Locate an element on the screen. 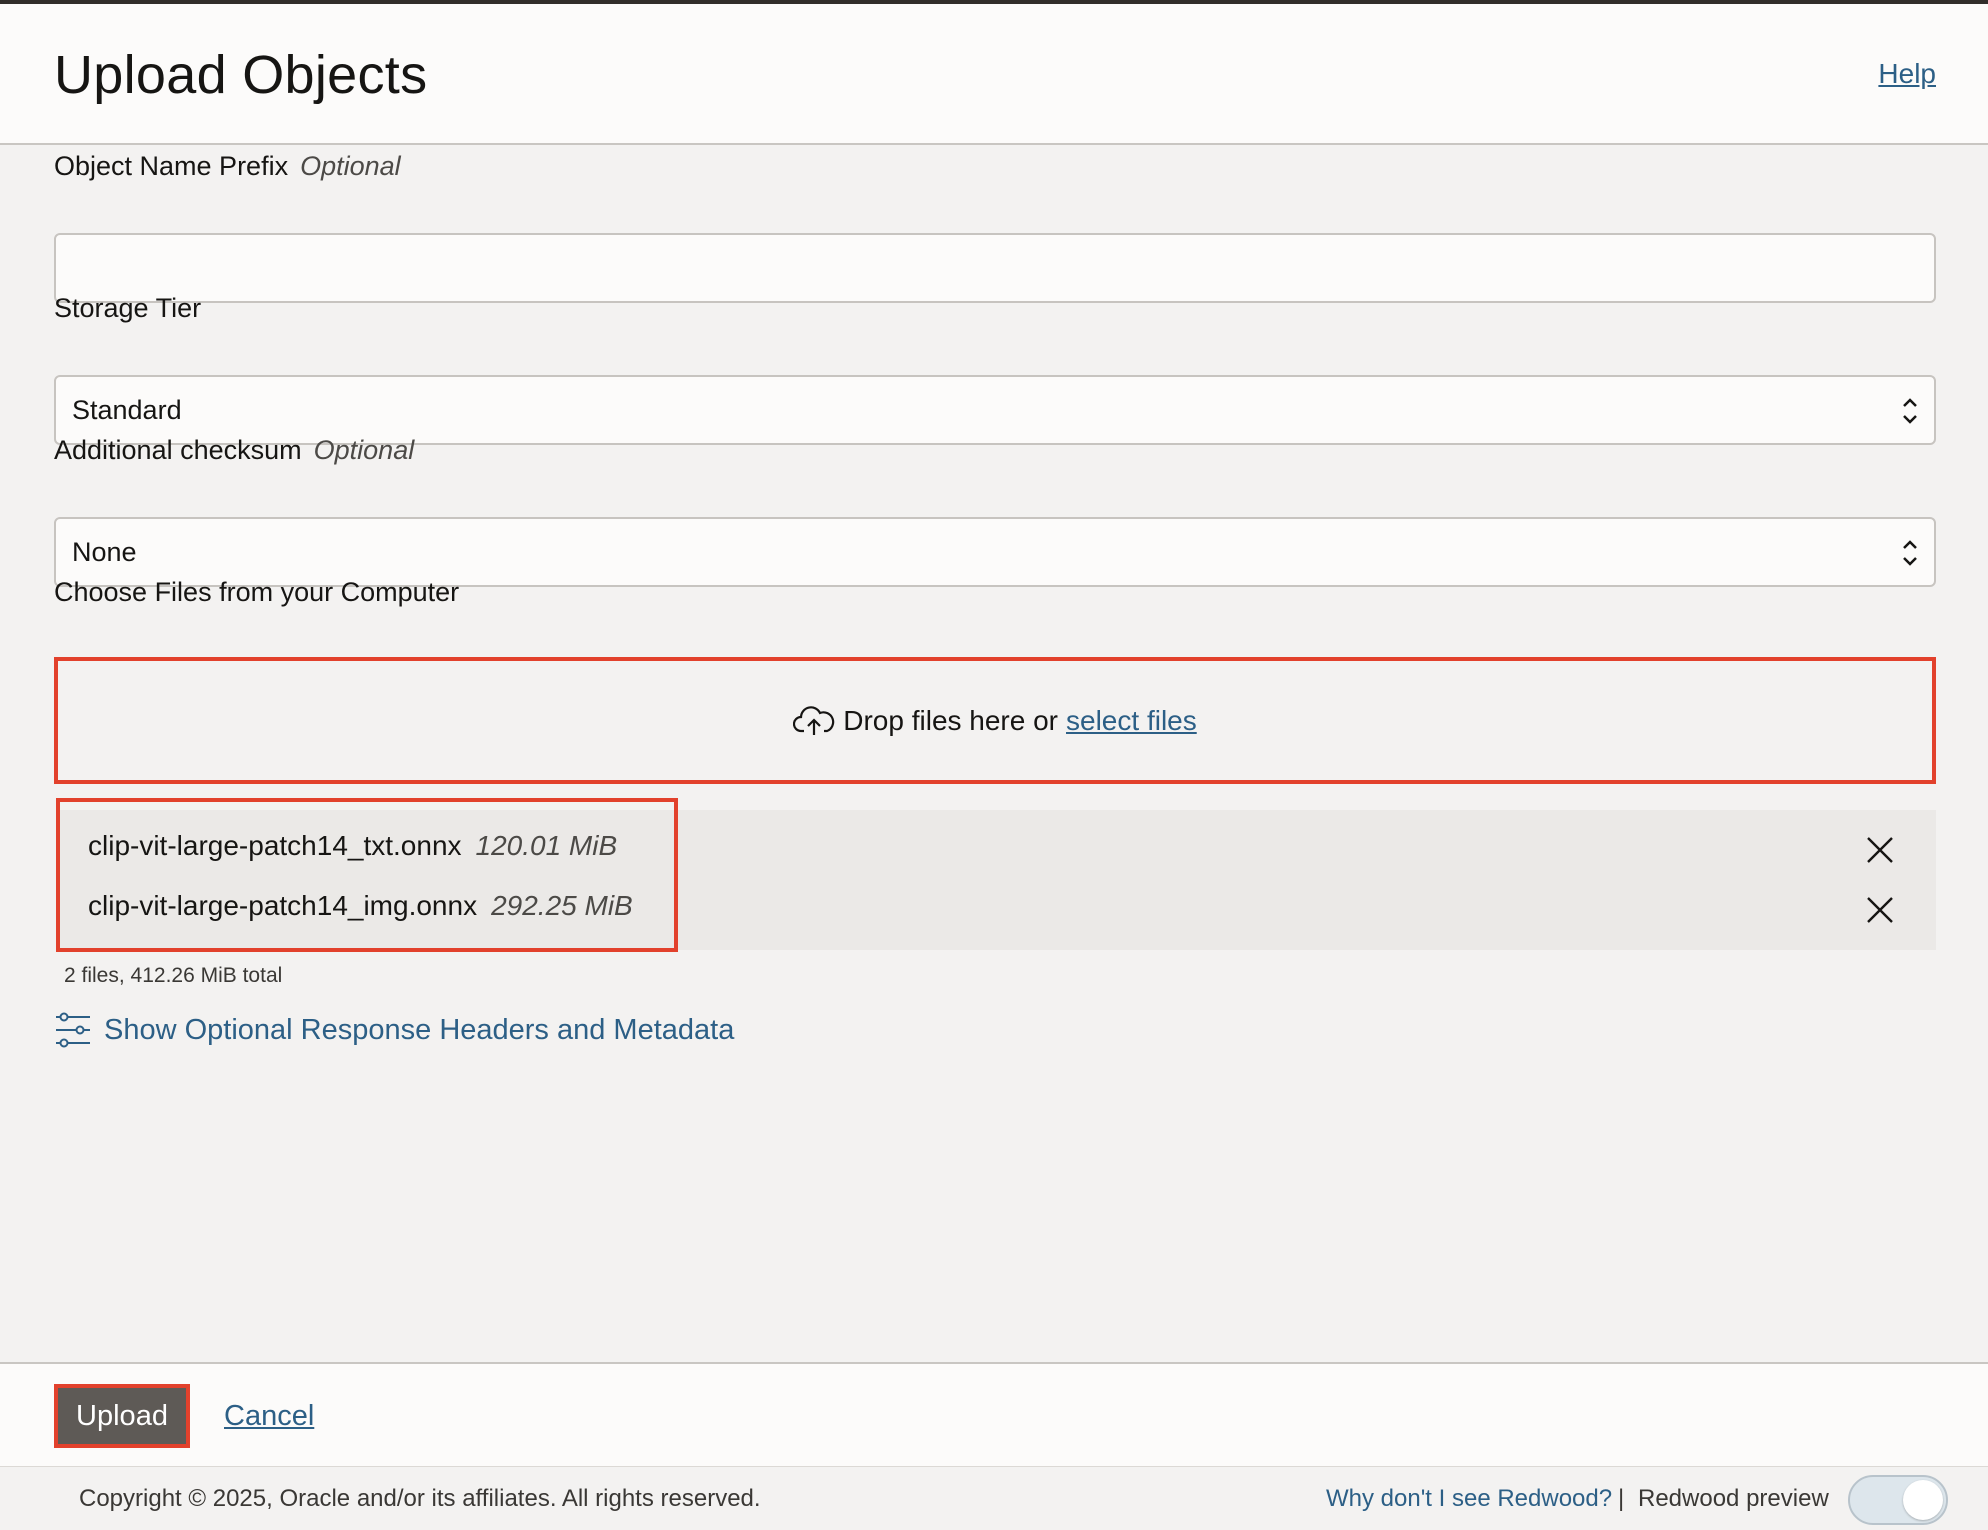 The width and height of the screenshot is (1988, 1530). select-files-link: select files is located at coordinates (1131, 721).